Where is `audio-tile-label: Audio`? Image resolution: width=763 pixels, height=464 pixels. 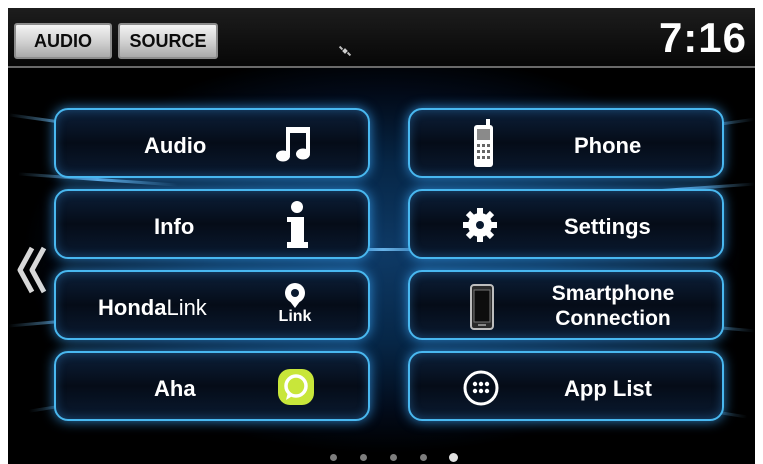
audio-tile-label: Audio is located at coordinates (175, 145).